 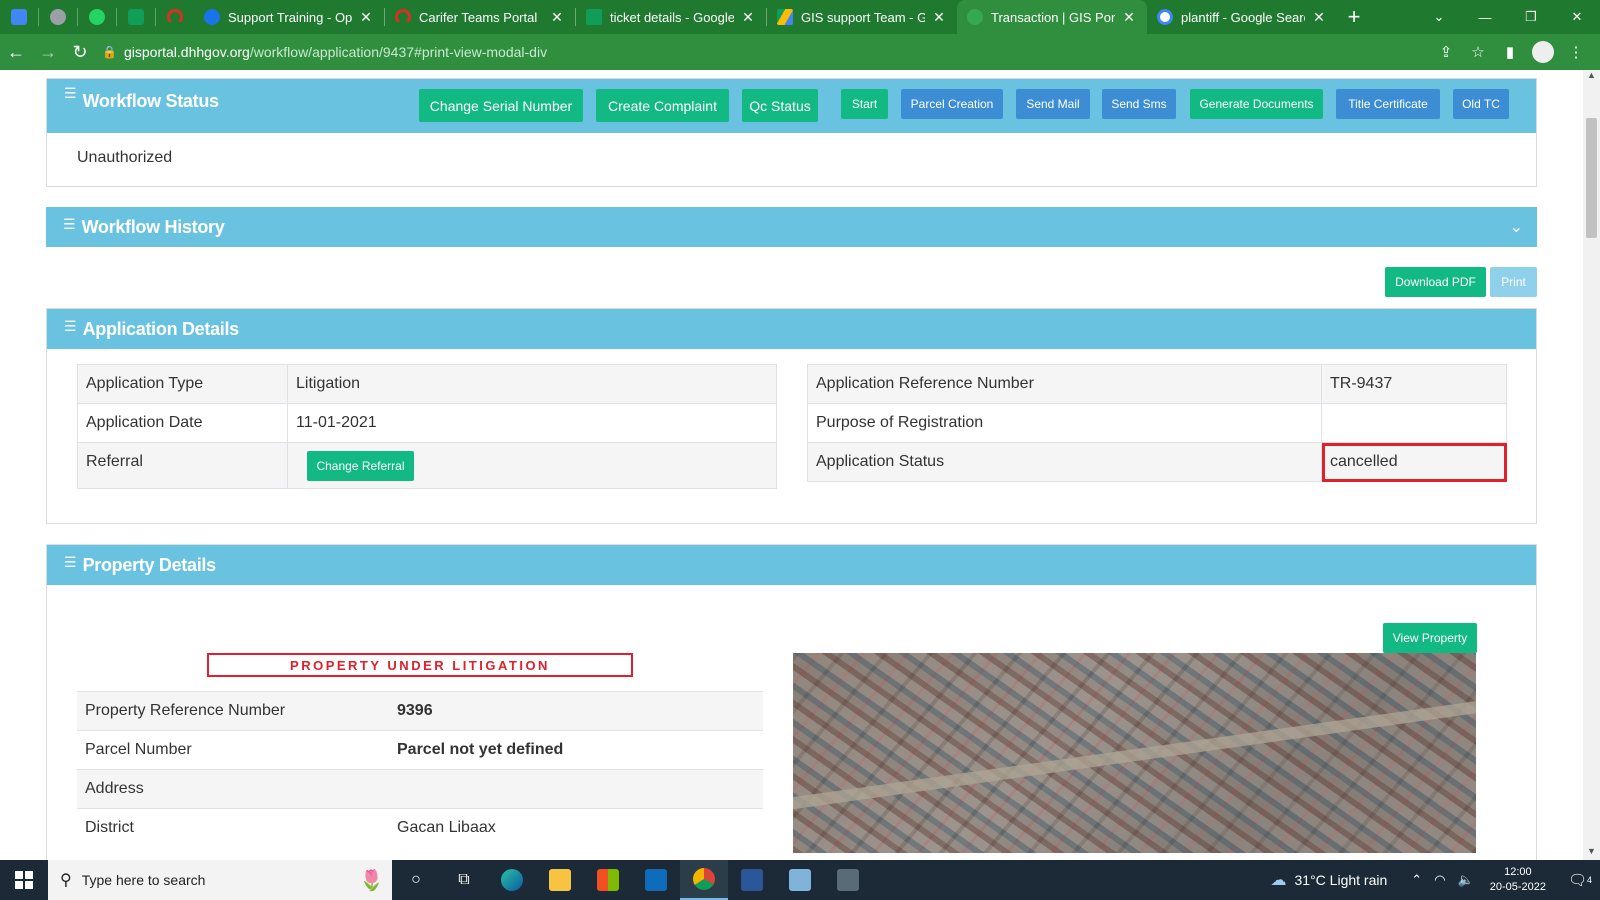 What do you see at coordinates (175, 17) in the screenshot?
I see `pinned-tab-red` at bounding box center [175, 17].